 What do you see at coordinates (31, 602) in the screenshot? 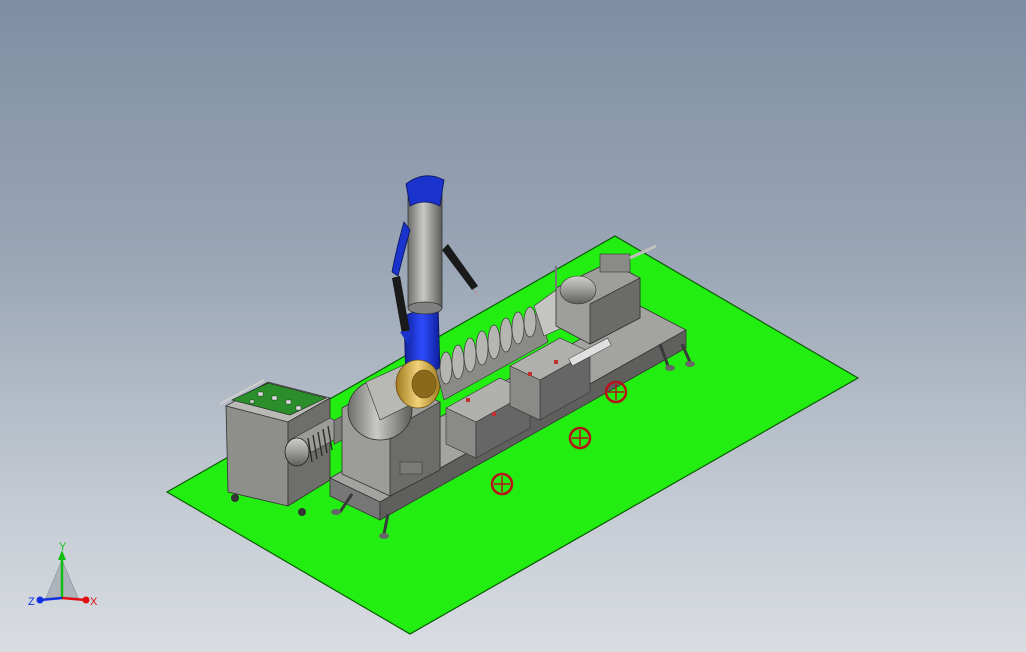
I see `z-axis-label: Z` at bounding box center [31, 602].